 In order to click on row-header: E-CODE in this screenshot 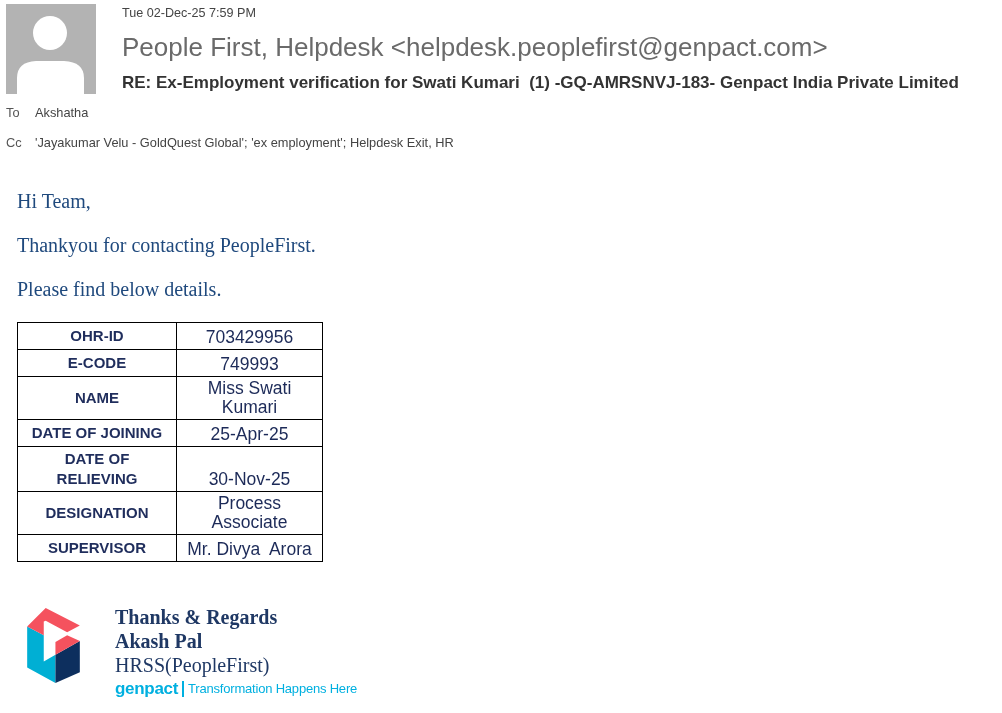, I will do `click(97, 363)`.